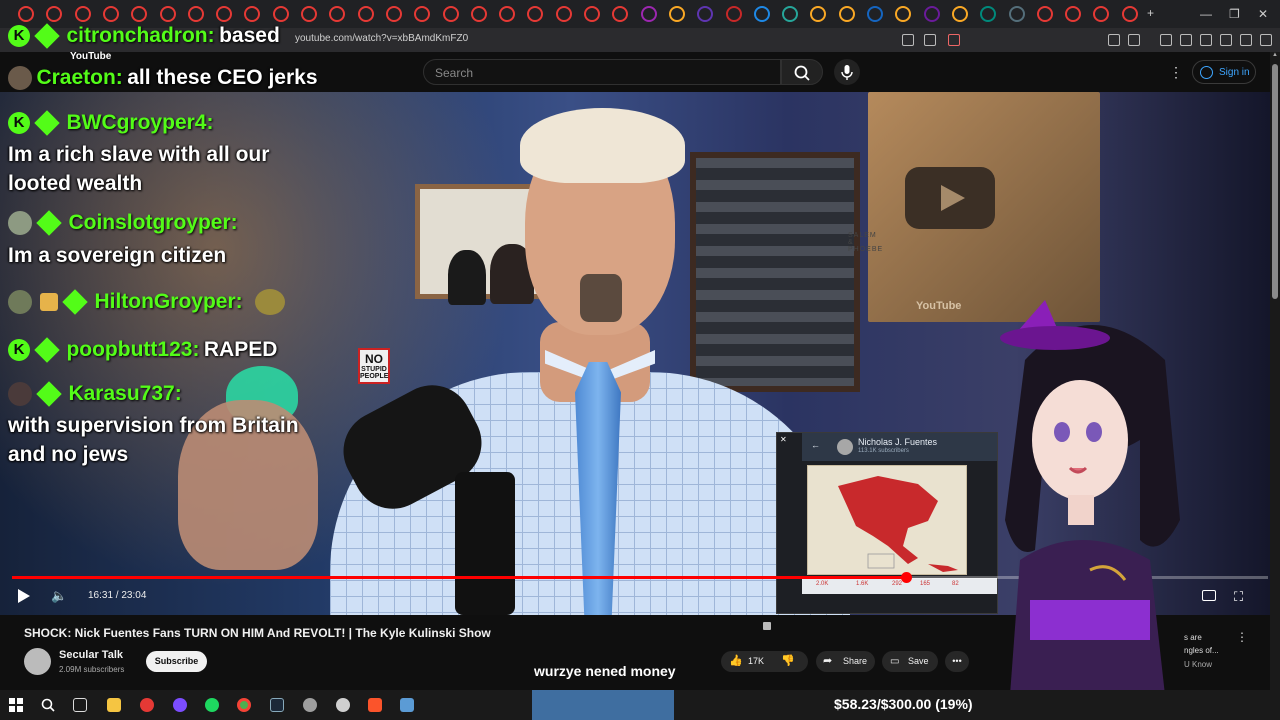  Describe the element at coordinates (176, 661) in the screenshot. I see `subscribe-button: Subscribe` at that location.